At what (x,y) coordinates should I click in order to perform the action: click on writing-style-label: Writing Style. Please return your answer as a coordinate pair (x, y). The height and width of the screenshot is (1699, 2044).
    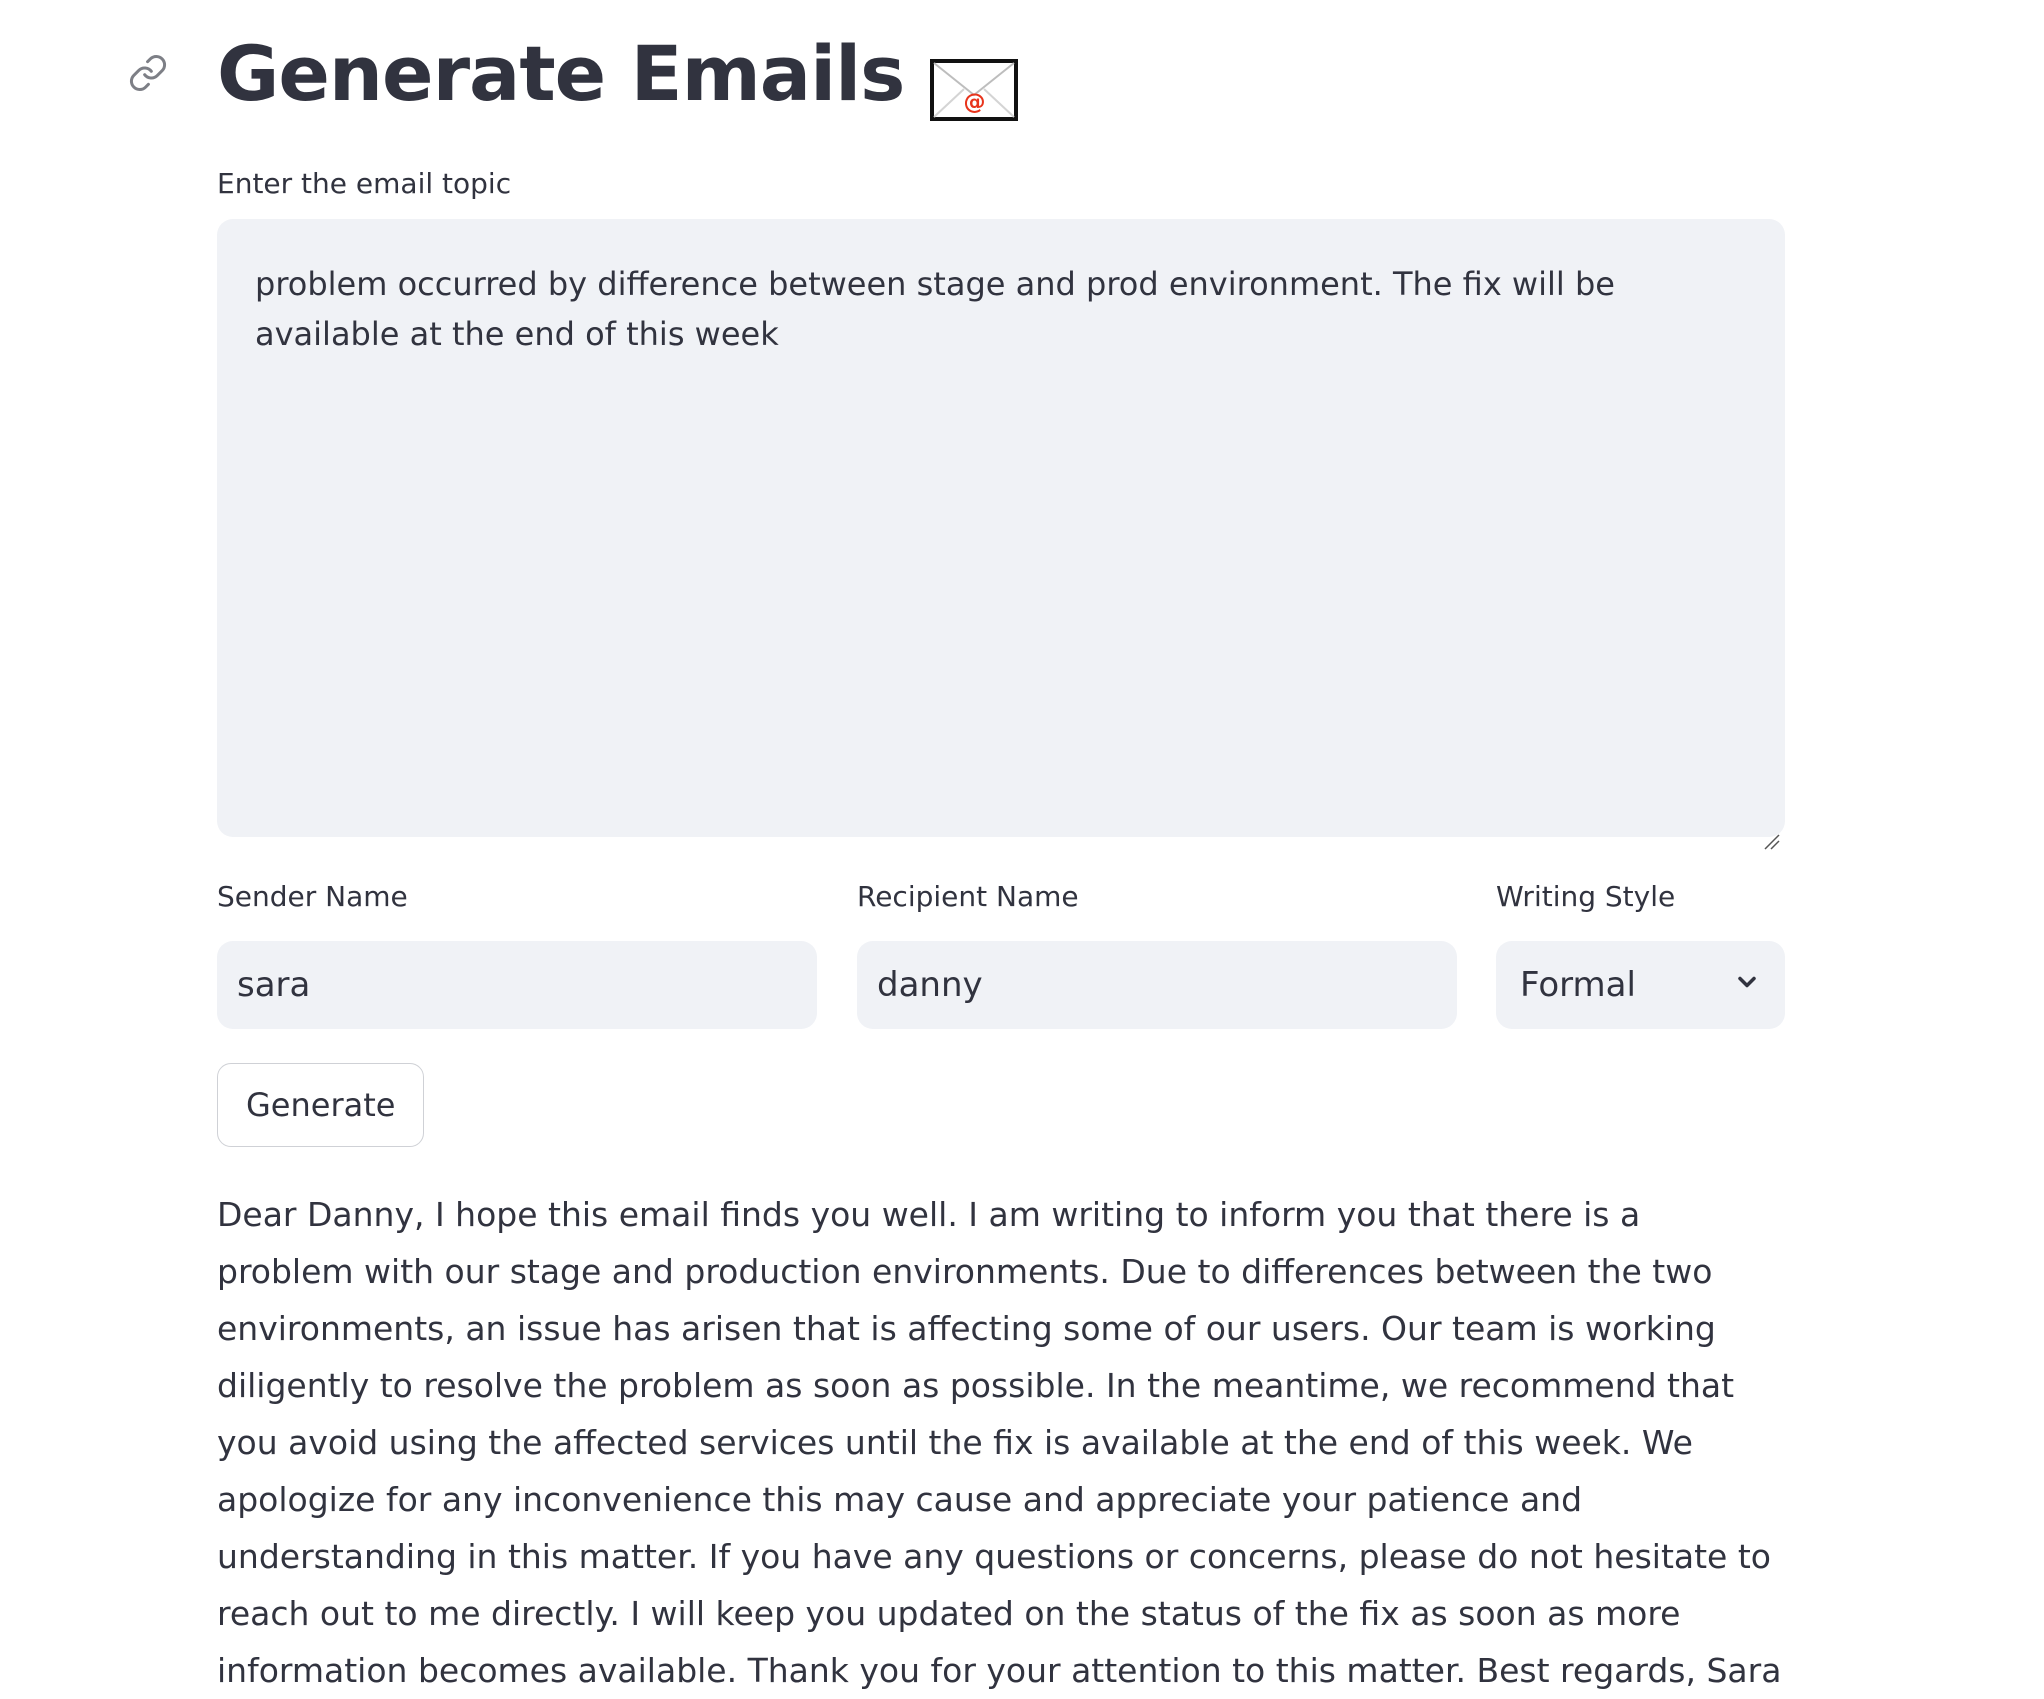
    Looking at the image, I should click on (1586, 896).